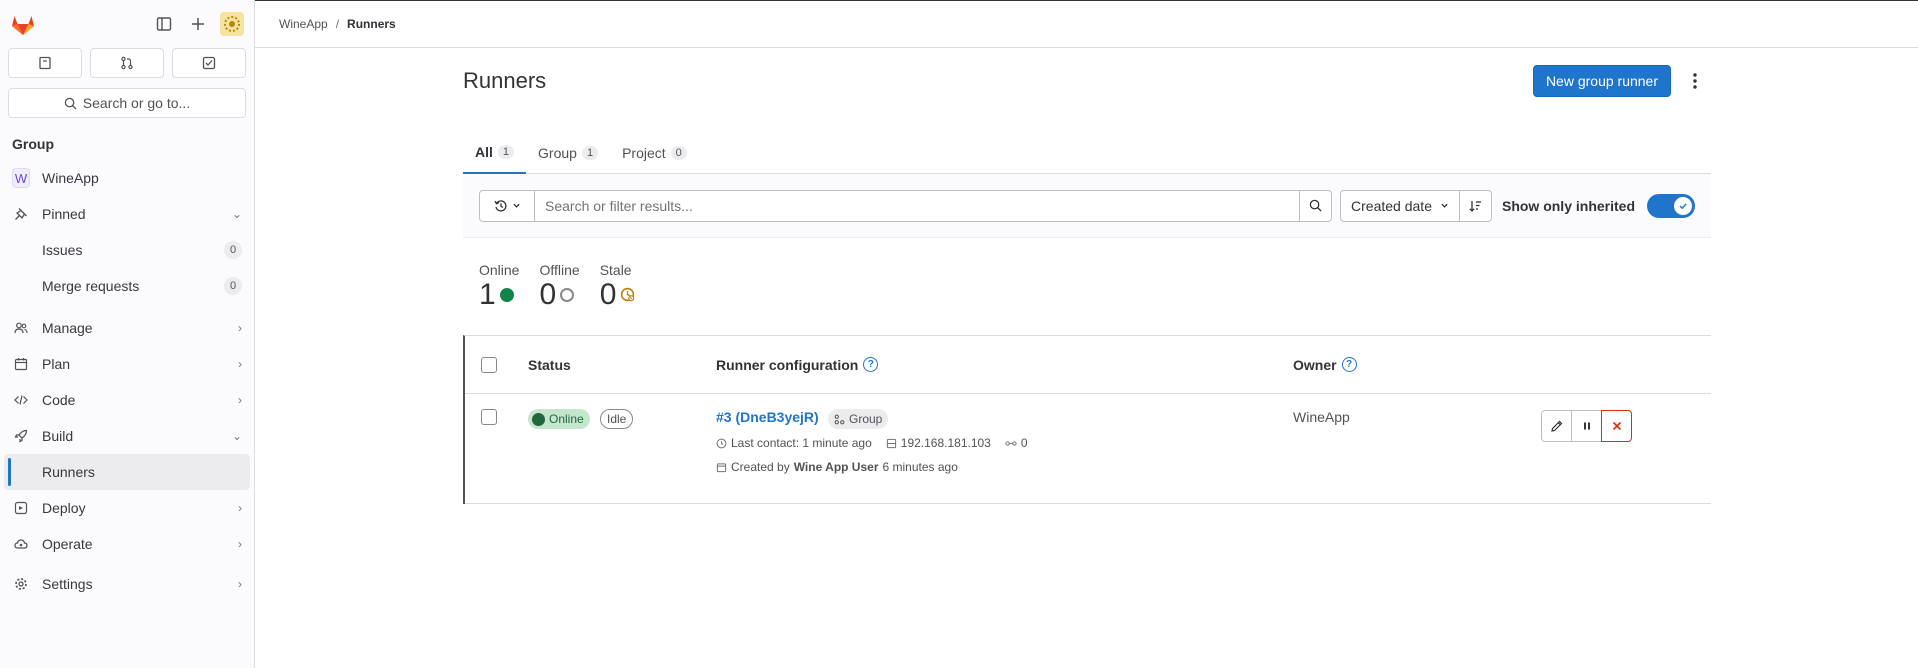 The width and height of the screenshot is (1918, 668). What do you see at coordinates (127, 214) in the screenshot?
I see `sidebar-item-pinned: Pinned ⌄` at bounding box center [127, 214].